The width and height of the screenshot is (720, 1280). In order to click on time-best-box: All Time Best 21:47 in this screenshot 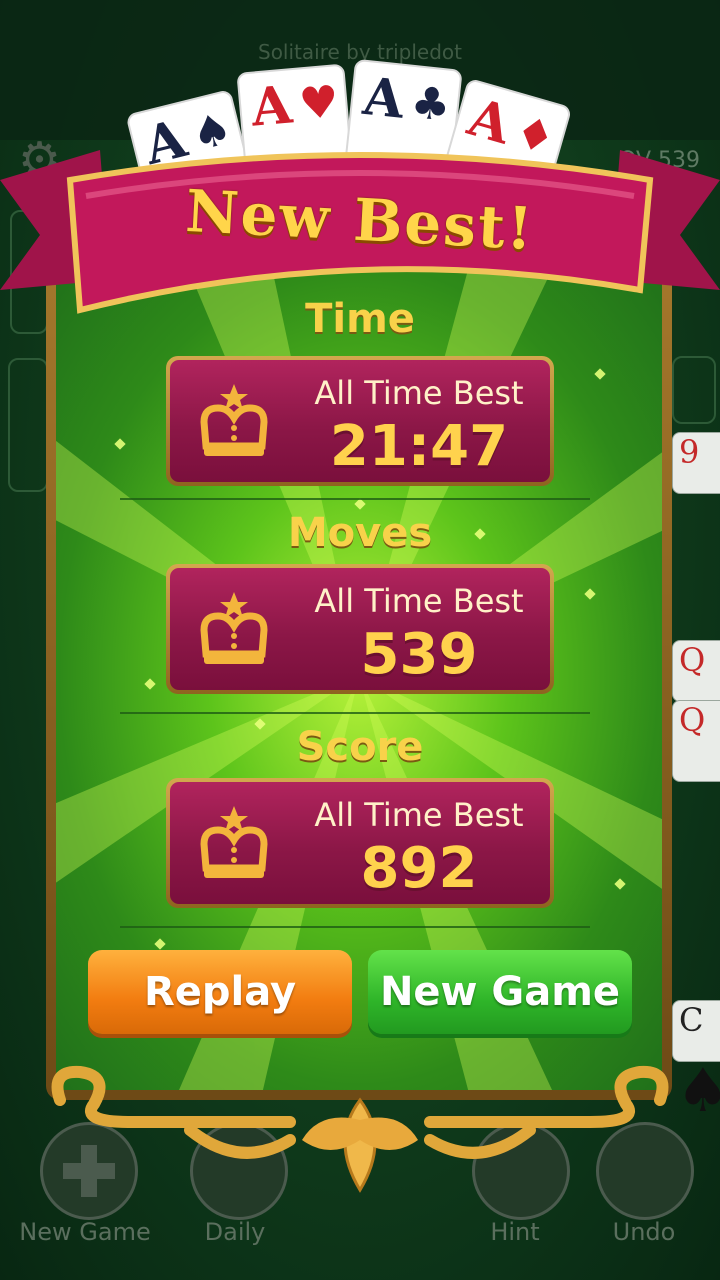, I will do `click(360, 421)`.